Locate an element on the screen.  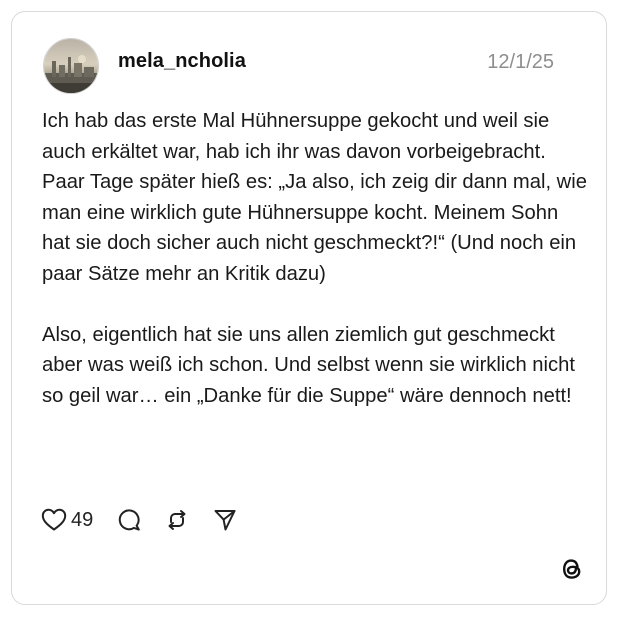
post-timestamp: 12/1/25 is located at coordinates (520, 62).